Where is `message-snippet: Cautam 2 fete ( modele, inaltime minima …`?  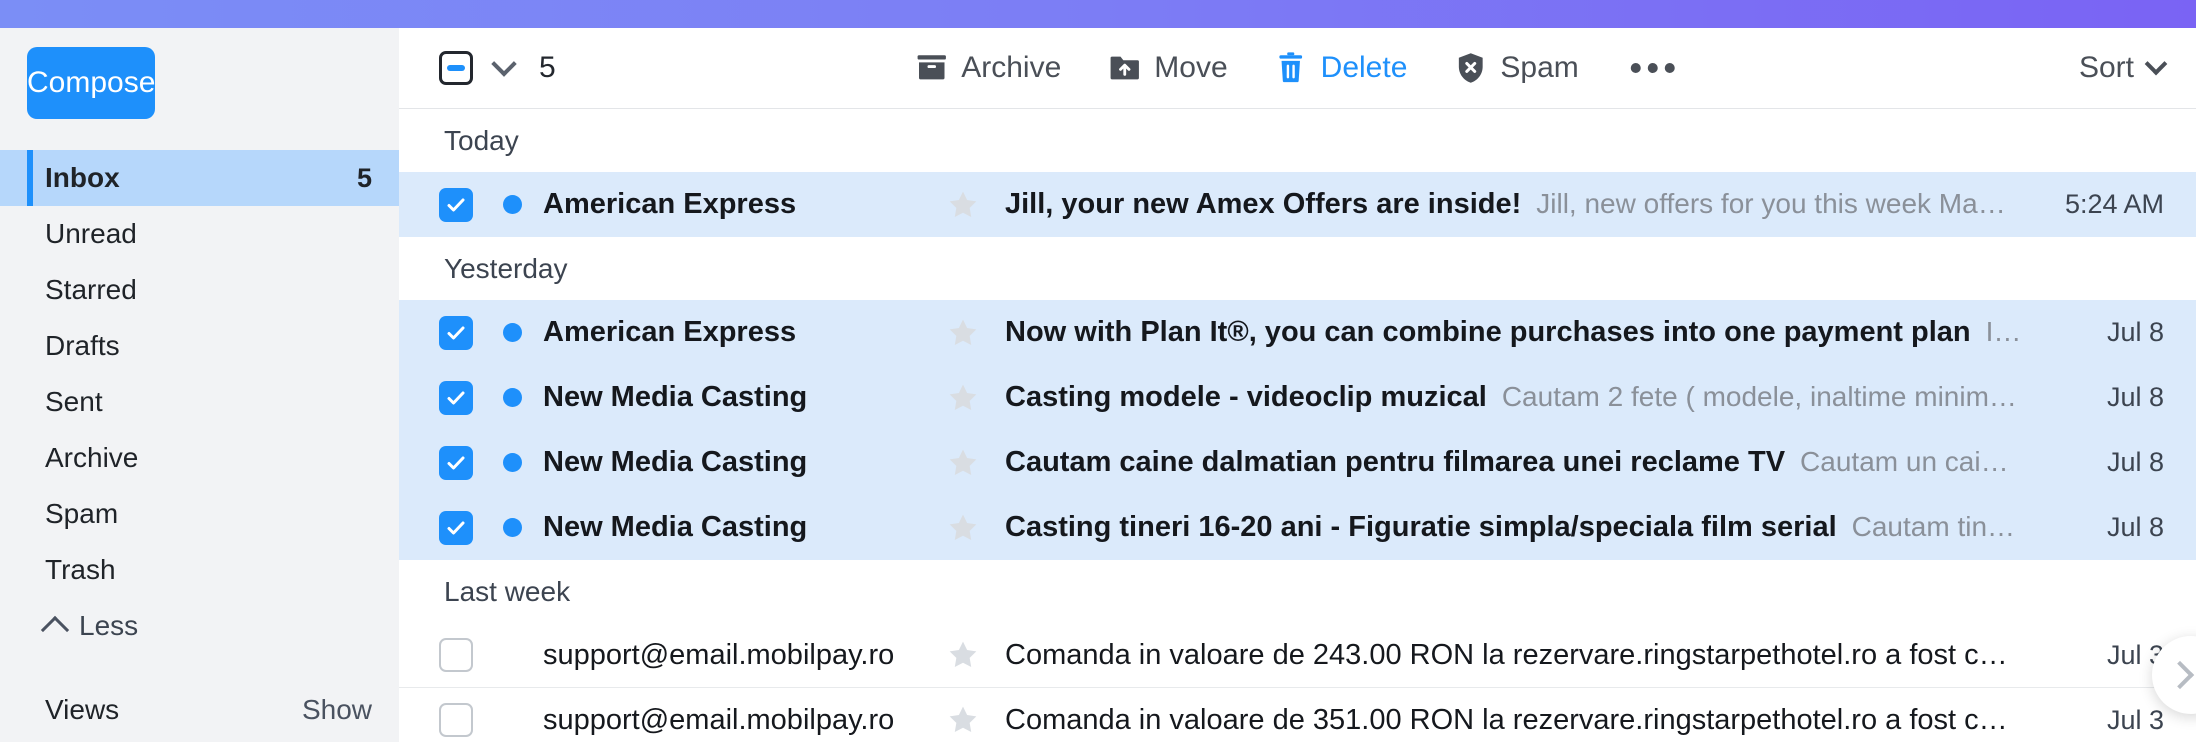
message-snippet: Cautam 2 fete ( modele, inaltime minima … is located at coordinates (1760, 396).